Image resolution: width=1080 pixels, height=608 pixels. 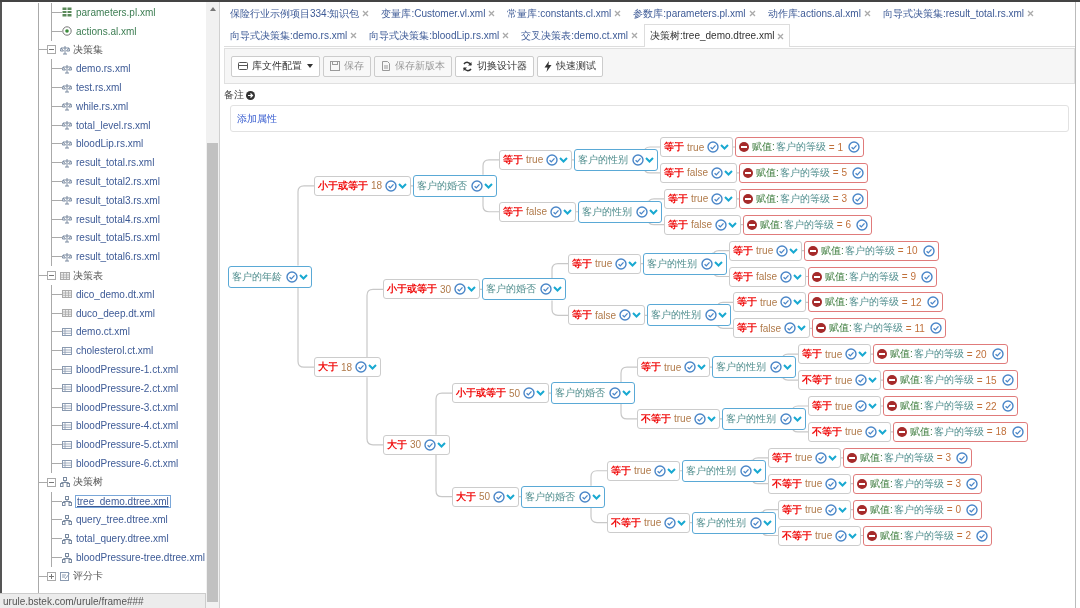 I want to click on file-item: parameters.pl.xml, so click(x=116, y=12).